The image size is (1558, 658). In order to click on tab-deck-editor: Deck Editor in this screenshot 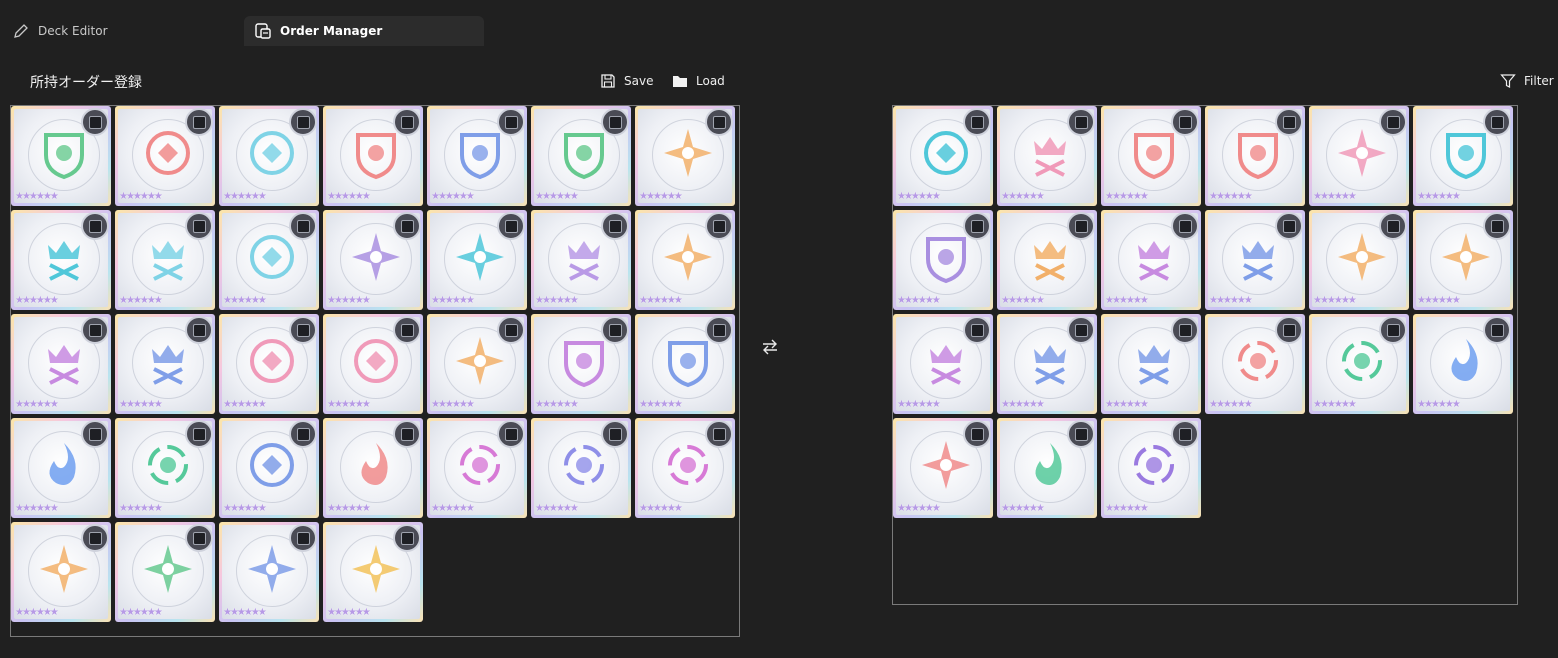, I will do `click(60, 31)`.